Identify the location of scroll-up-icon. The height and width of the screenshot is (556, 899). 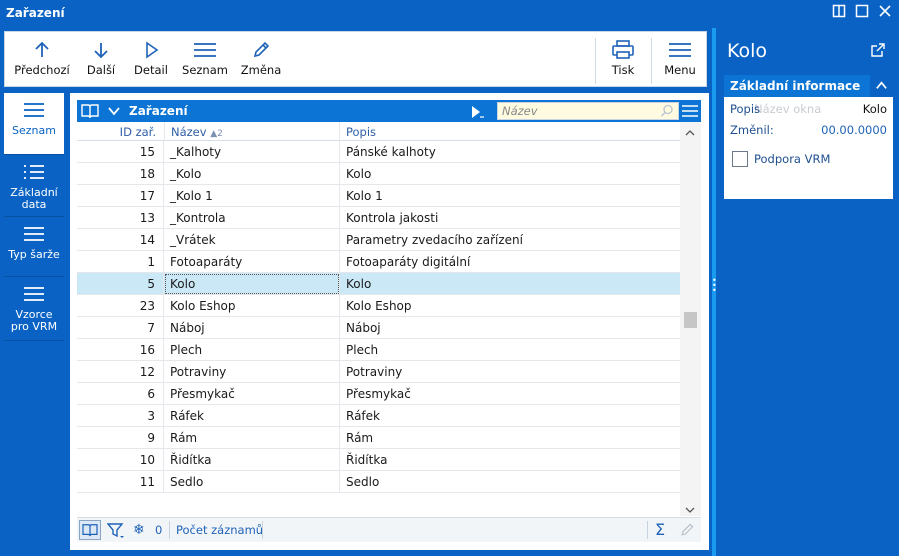
(690, 133).